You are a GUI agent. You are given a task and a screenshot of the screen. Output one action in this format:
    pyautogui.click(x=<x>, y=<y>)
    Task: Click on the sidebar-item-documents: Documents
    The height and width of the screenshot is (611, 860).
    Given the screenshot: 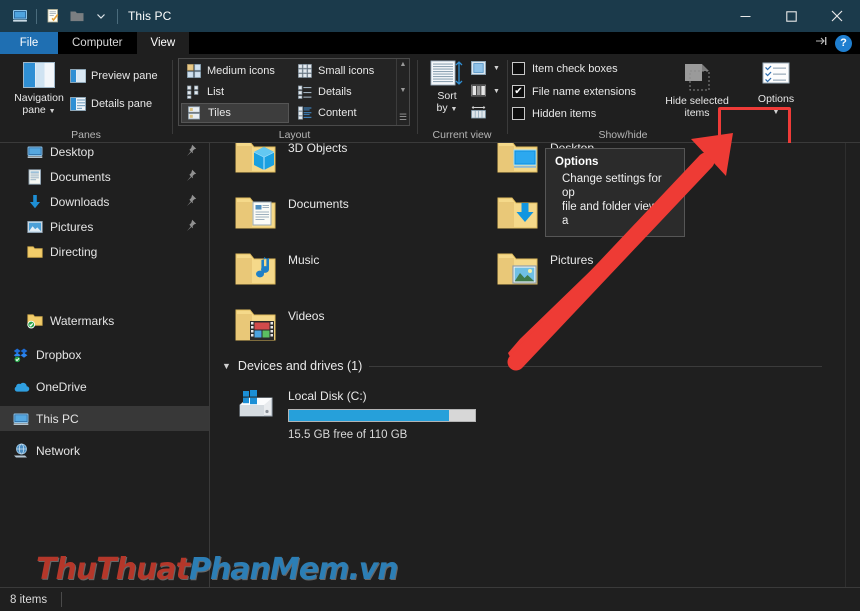 What is the action you would take?
    pyautogui.click(x=104, y=176)
    